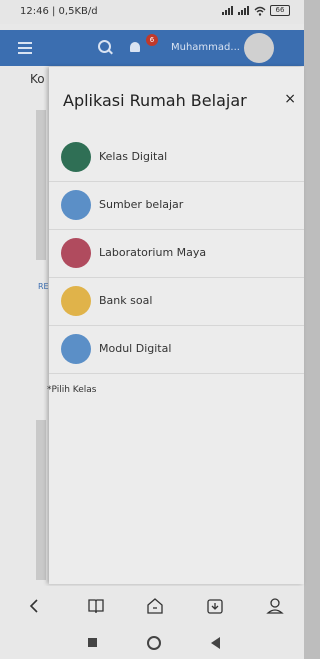 The image size is (320, 659). I want to click on sumber-belajar-icon, so click(76, 205).